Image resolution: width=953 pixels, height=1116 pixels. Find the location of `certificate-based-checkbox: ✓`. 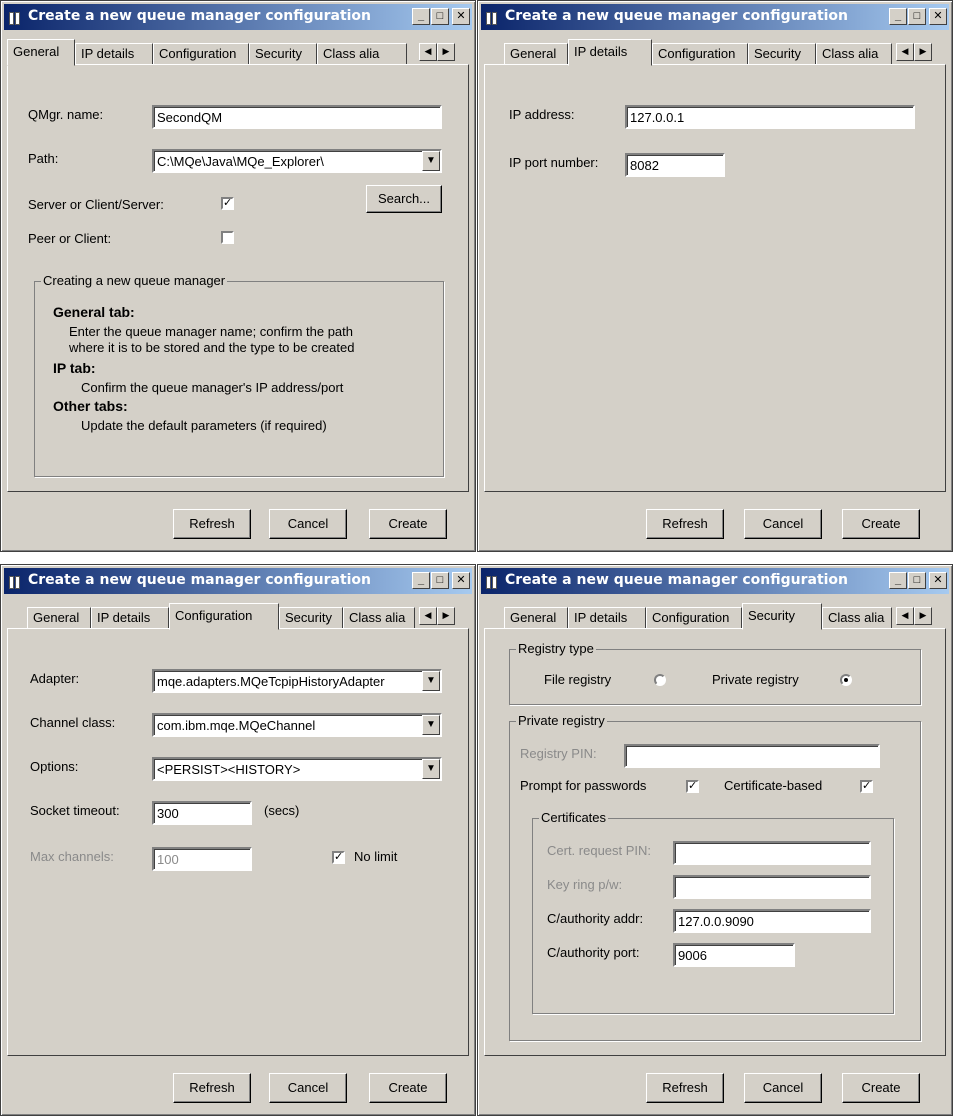

certificate-based-checkbox: ✓ is located at coordinates (866, 786).